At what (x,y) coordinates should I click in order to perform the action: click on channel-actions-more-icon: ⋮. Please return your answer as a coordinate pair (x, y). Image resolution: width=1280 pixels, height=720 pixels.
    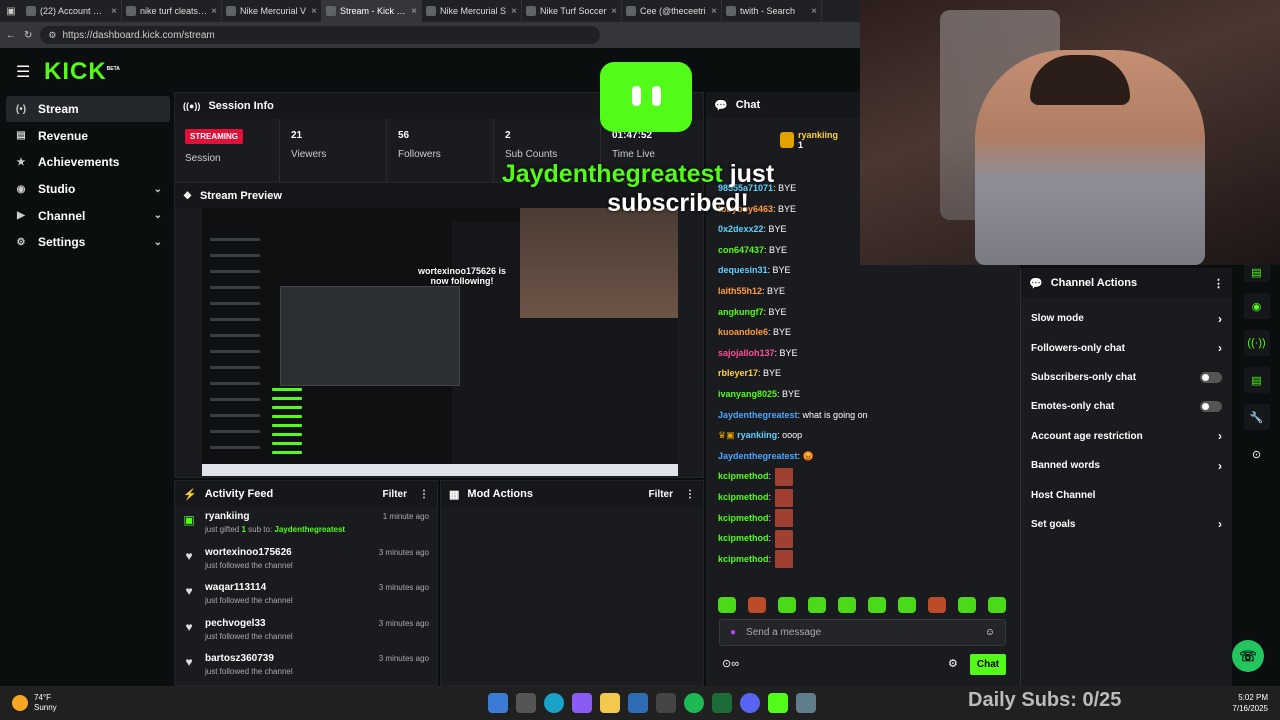
    Looking at the image, I should click on (1218, 283).